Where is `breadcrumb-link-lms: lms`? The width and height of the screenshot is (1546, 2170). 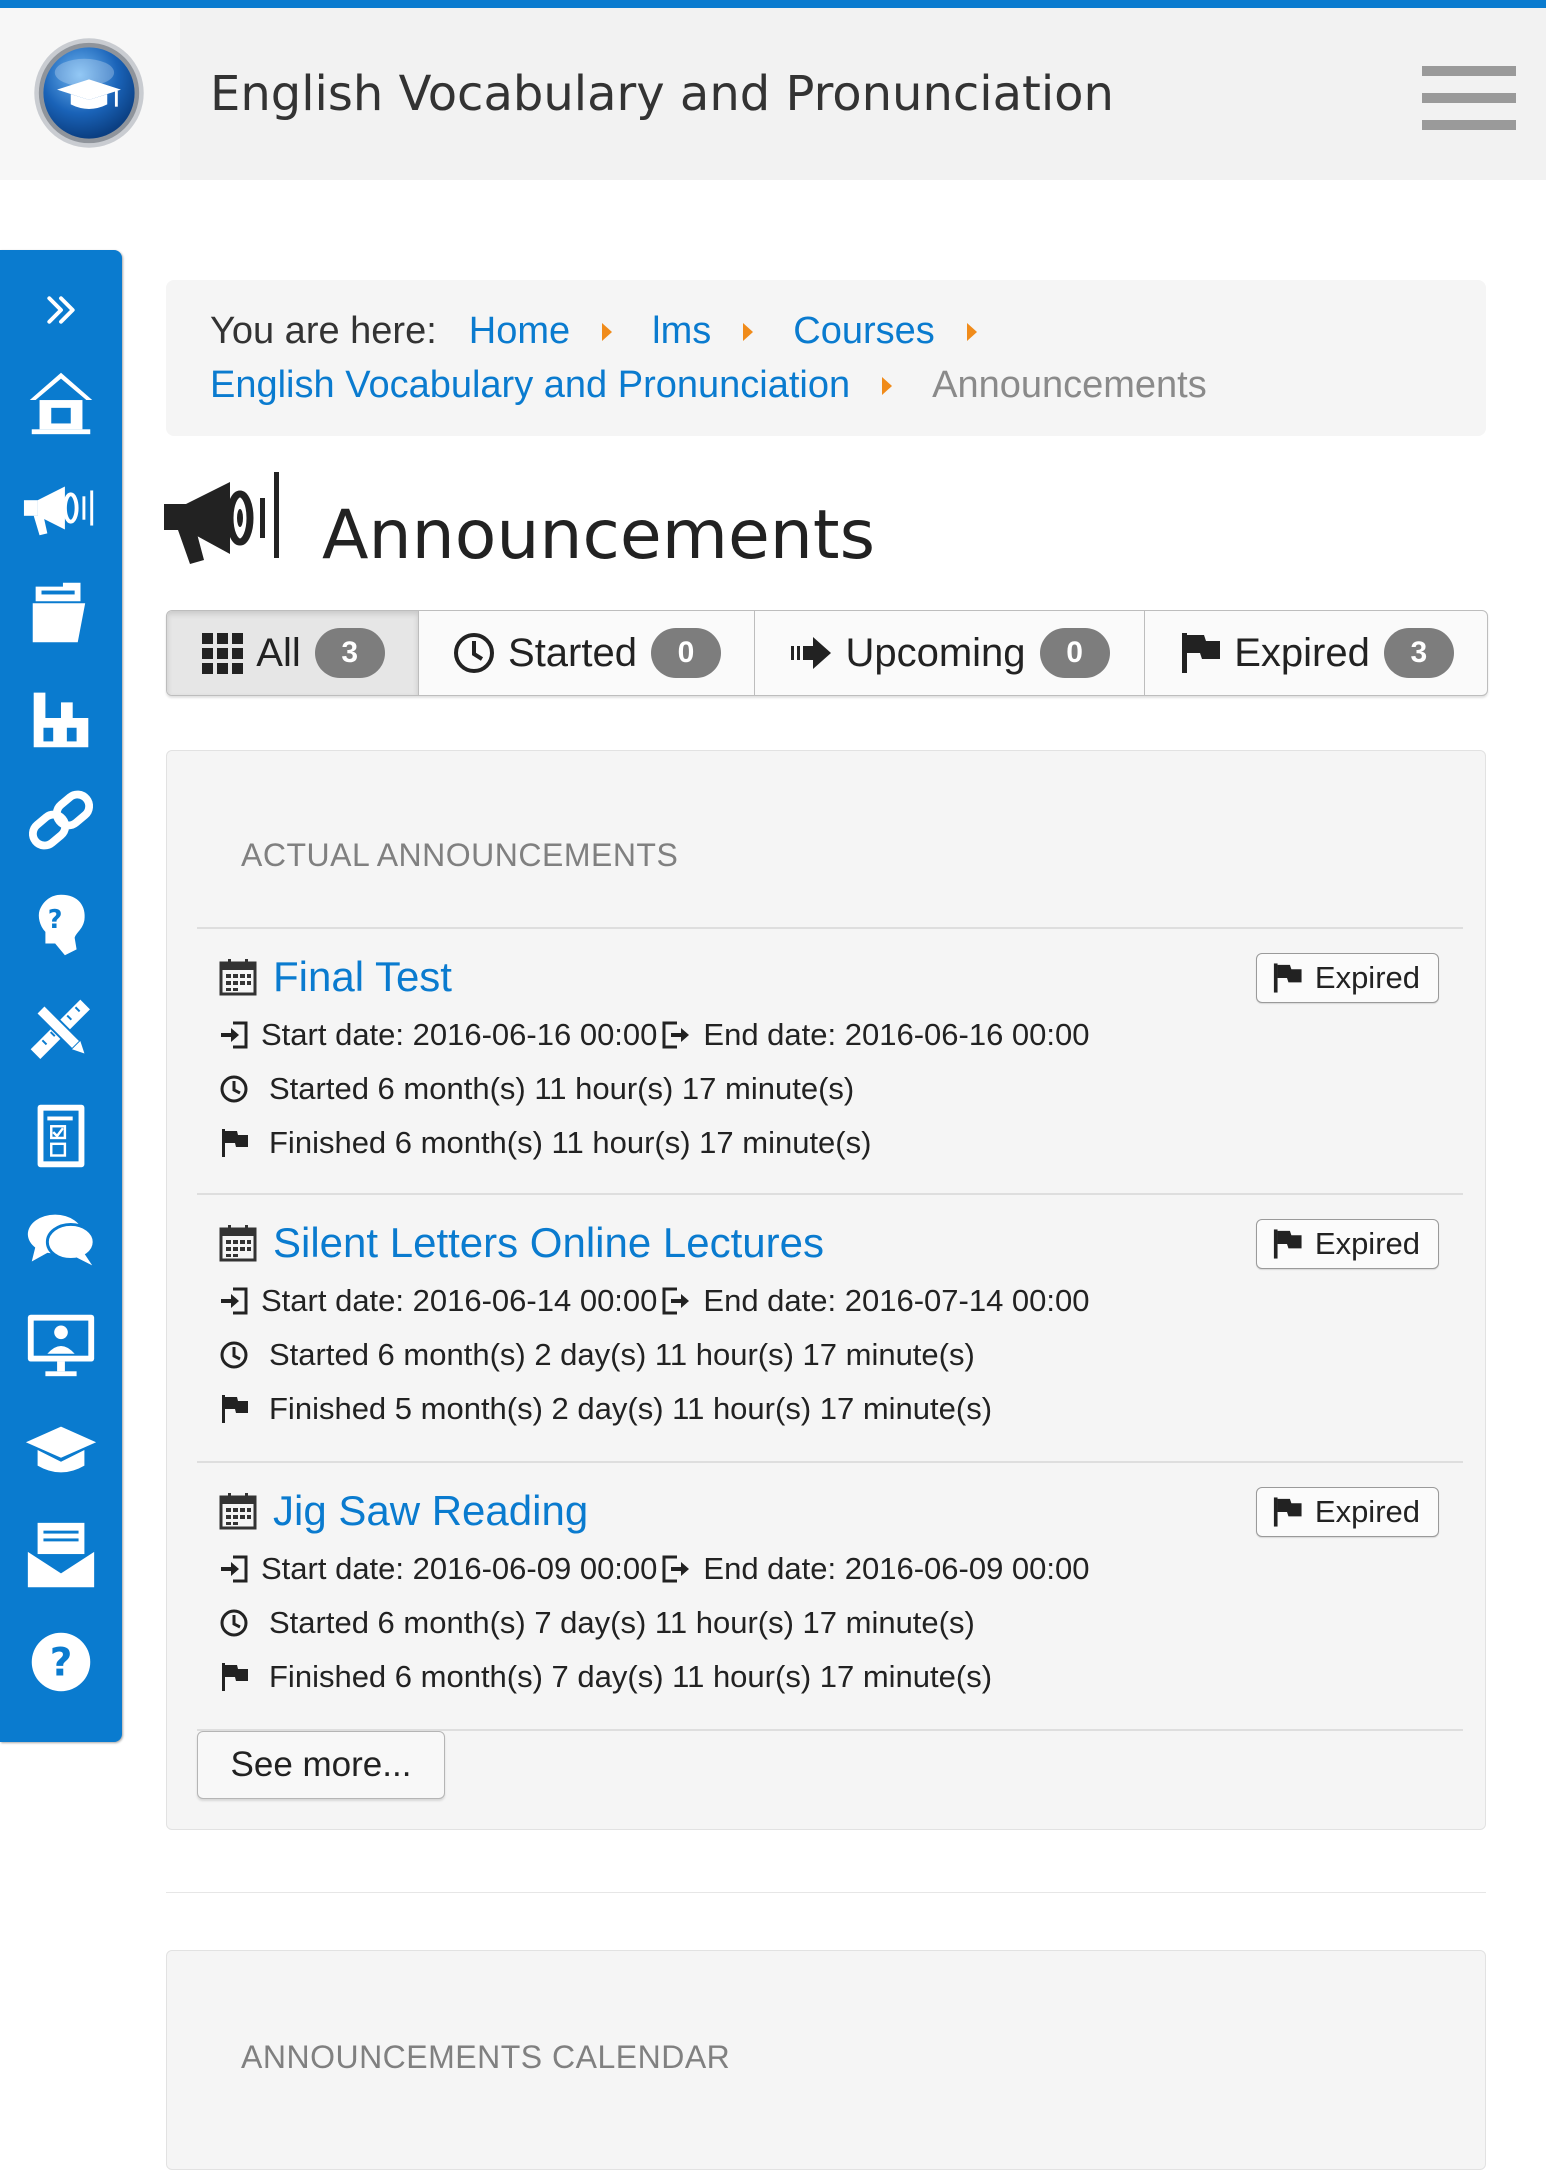
breadcrumb-link-lms: lms is located at coordinates (681, 331).